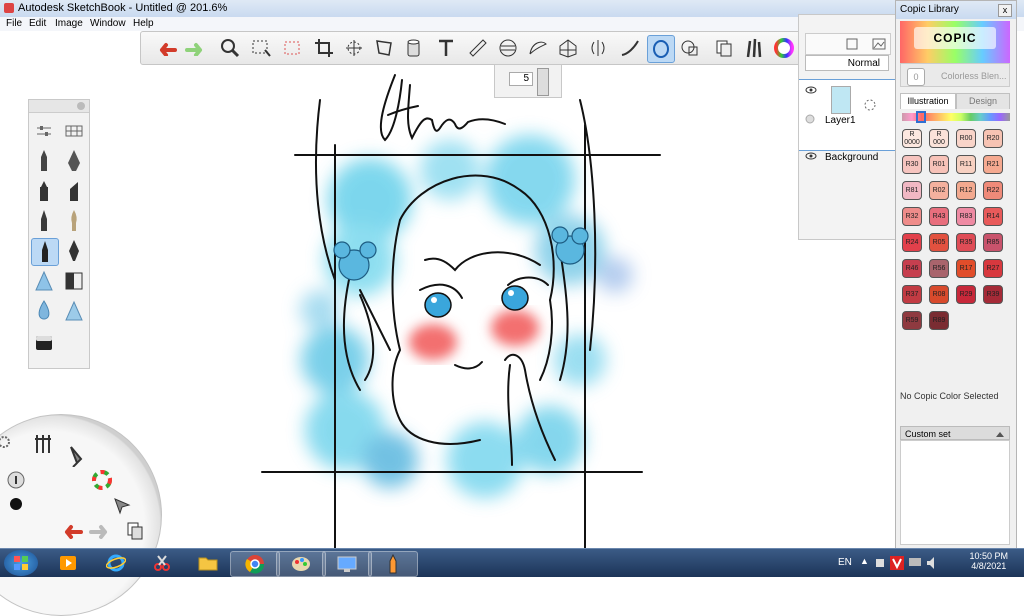 The width and height of the screenshot is (1024, 616). Describe the element at coordinates (143, 23) in the screenshot. I see `menu-help: Help` at that location.